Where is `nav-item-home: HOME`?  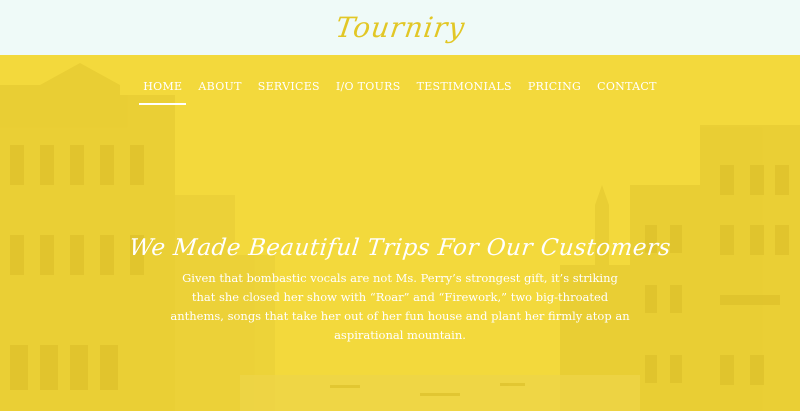 nav-item-home: HOME is located at coordinates (163, 91).